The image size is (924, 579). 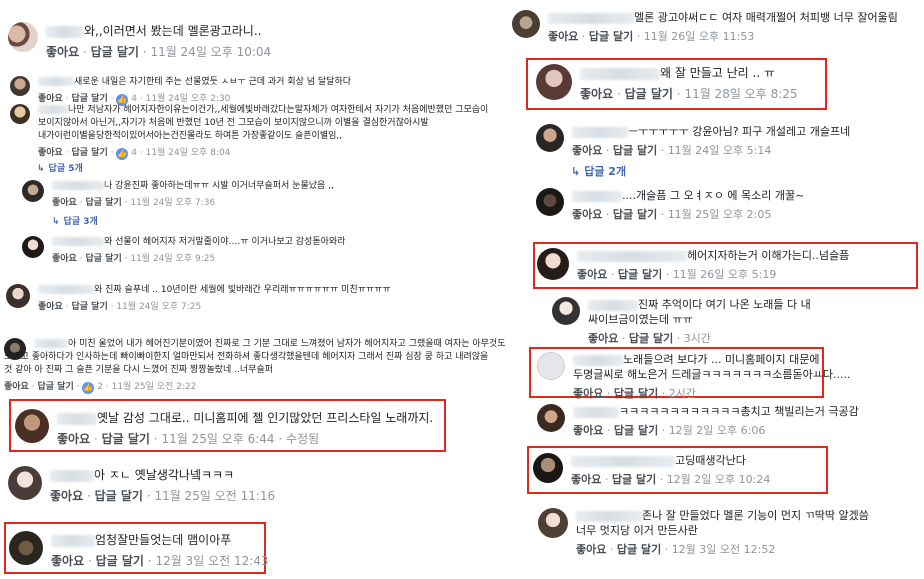 What do you see at coordinates (720, 214) in the screenshot?
I see `comment-timestamp: 11월 25일 오후 2:05` at bounding box center [720, 214].